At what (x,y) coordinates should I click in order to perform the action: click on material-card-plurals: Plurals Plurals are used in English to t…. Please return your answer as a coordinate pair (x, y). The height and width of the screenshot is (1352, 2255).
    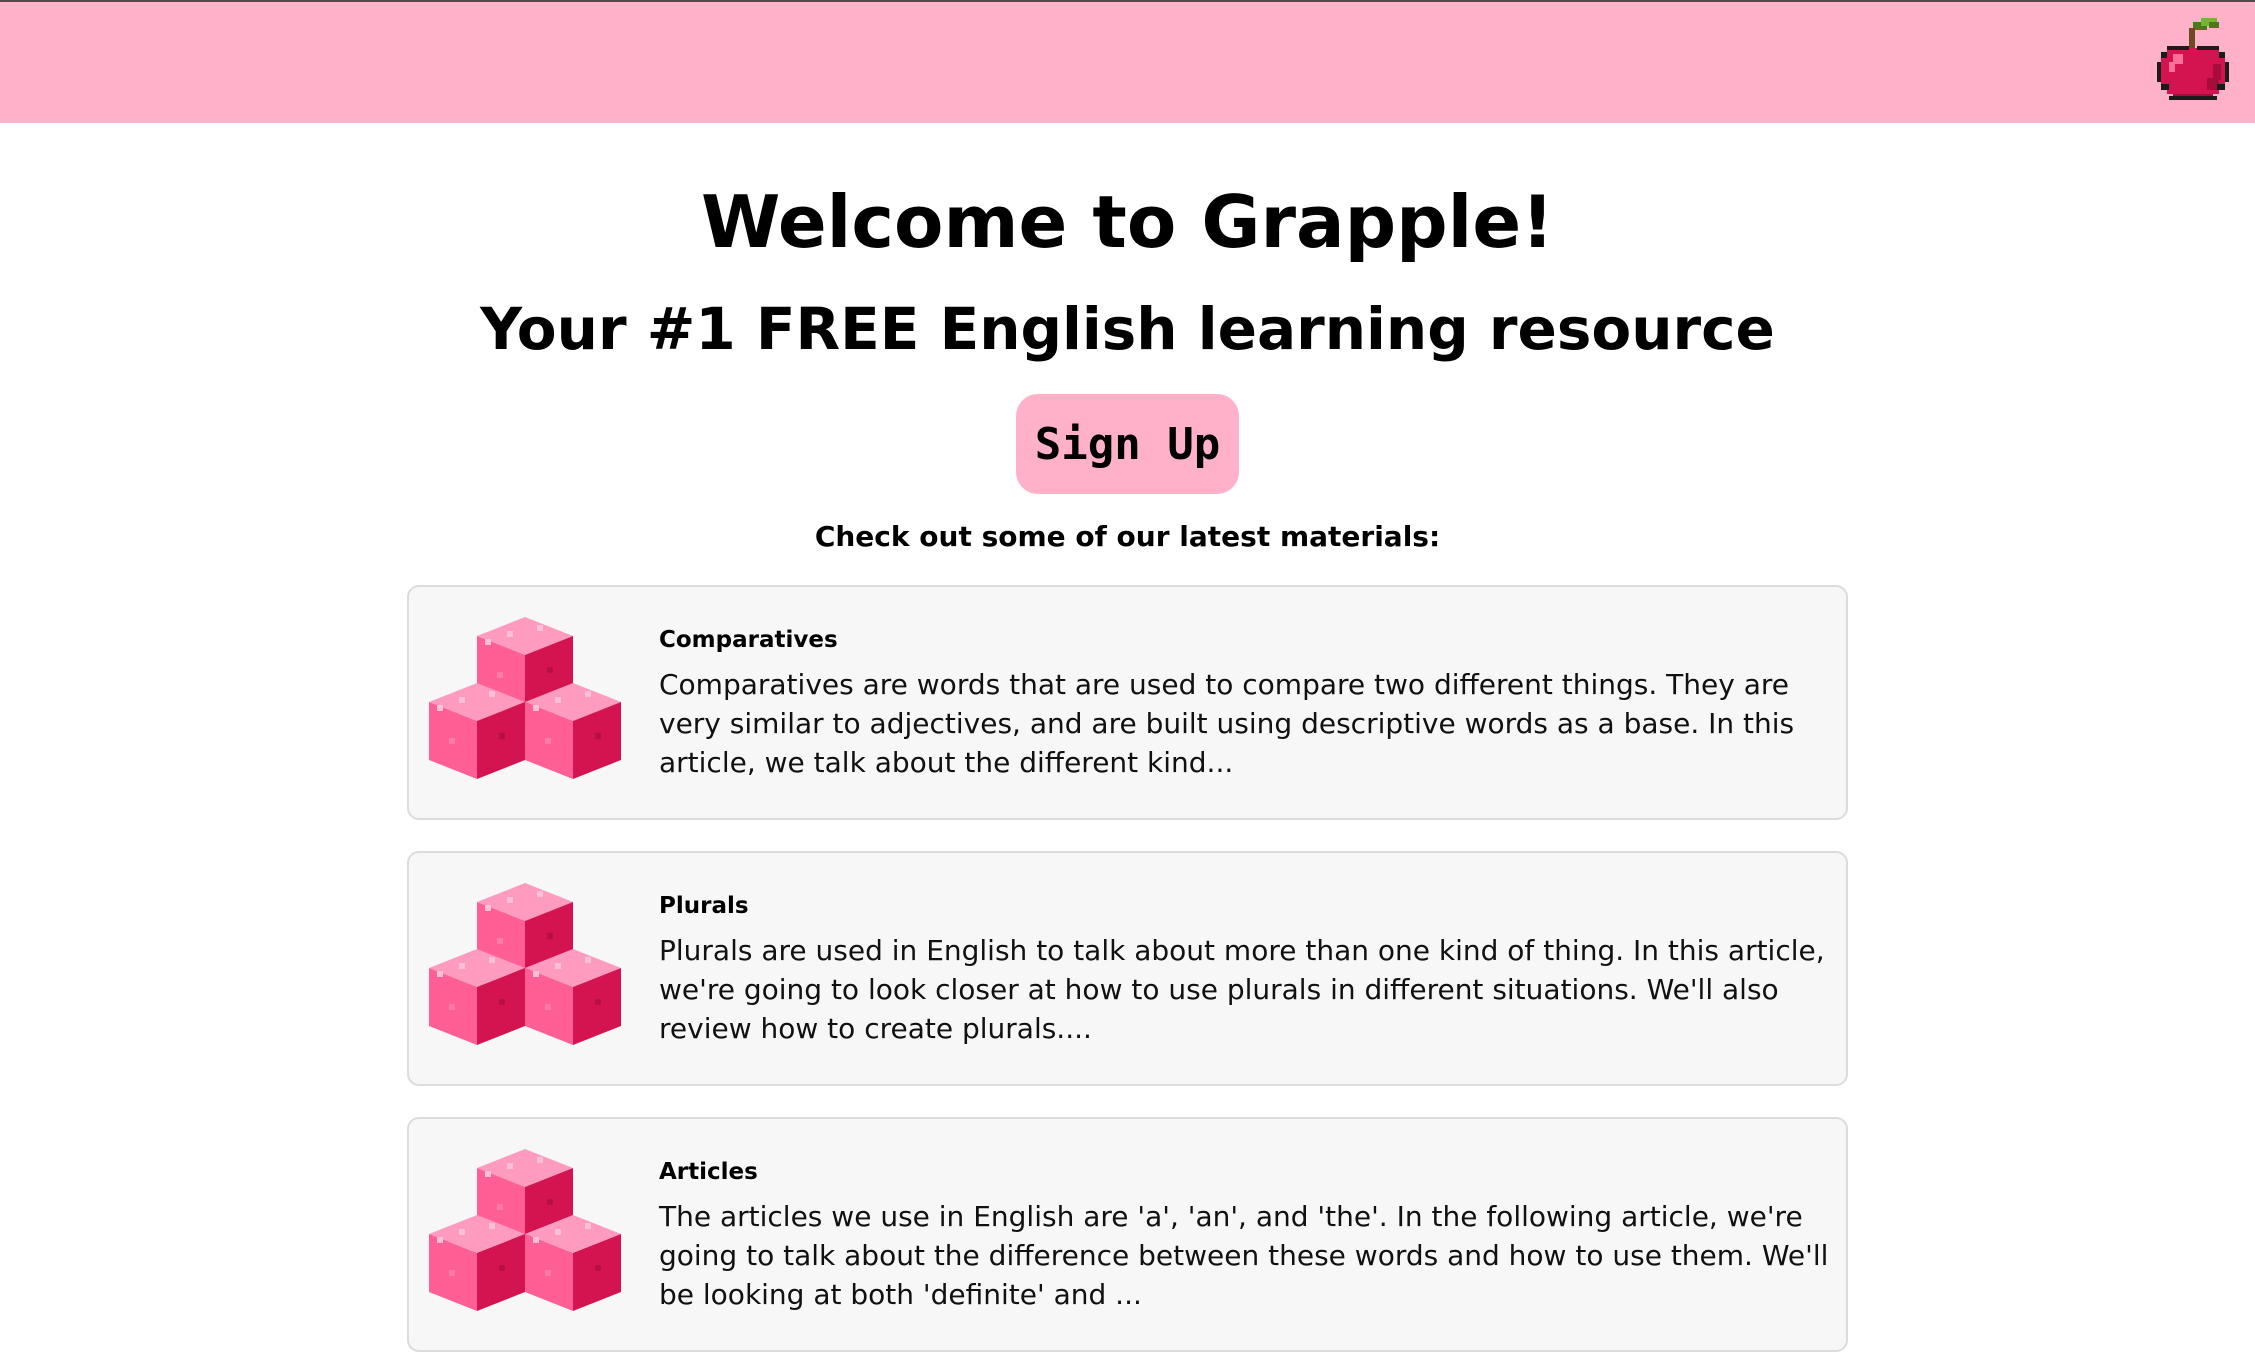
    Looking at the image, I should click on (1127, 968).